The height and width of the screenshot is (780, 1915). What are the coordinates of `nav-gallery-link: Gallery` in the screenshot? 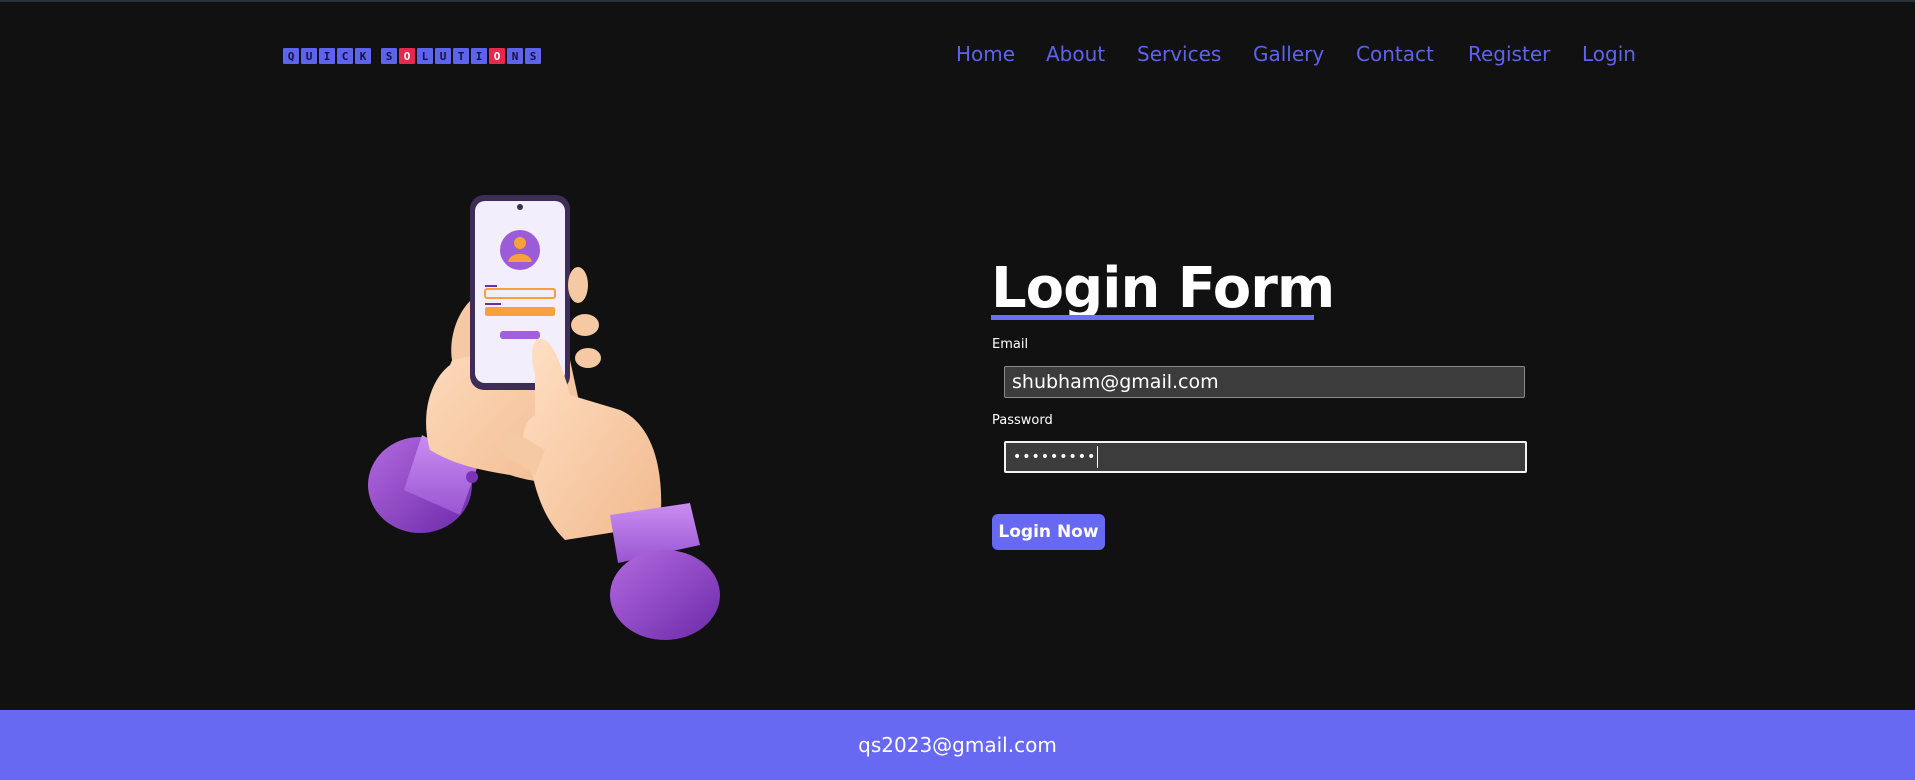 It's located at (1288, 54).